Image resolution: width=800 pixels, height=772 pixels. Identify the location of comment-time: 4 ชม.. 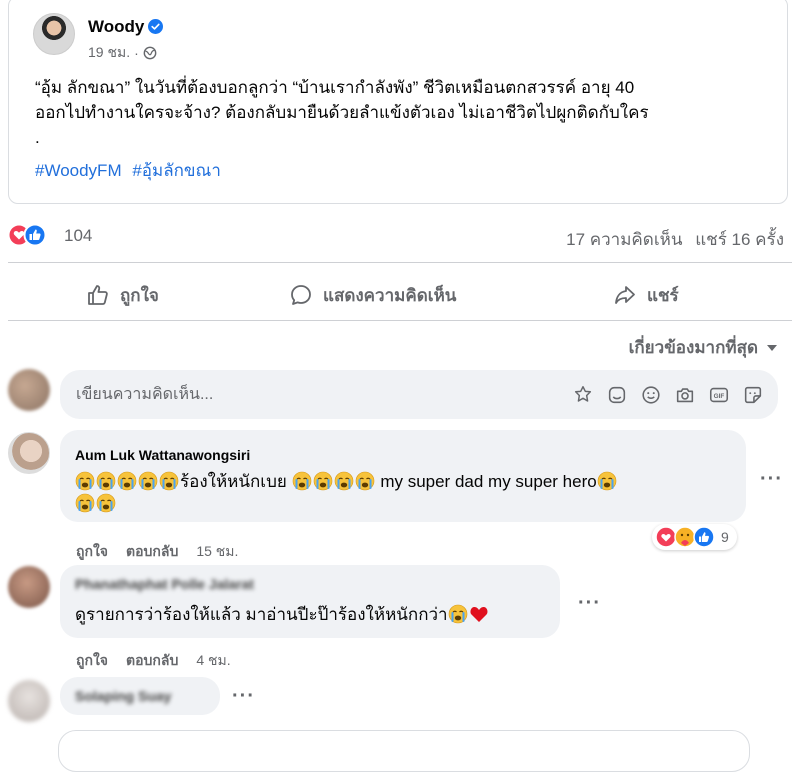
(213, 661).